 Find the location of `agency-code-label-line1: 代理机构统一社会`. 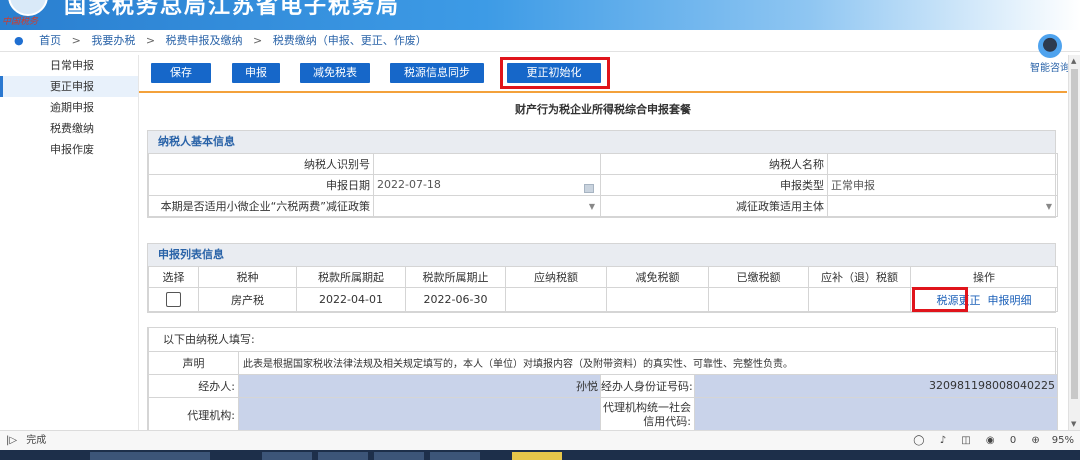

agency-code-label-line1: 代理机构统一社会 is located at coordinates (647, 407).